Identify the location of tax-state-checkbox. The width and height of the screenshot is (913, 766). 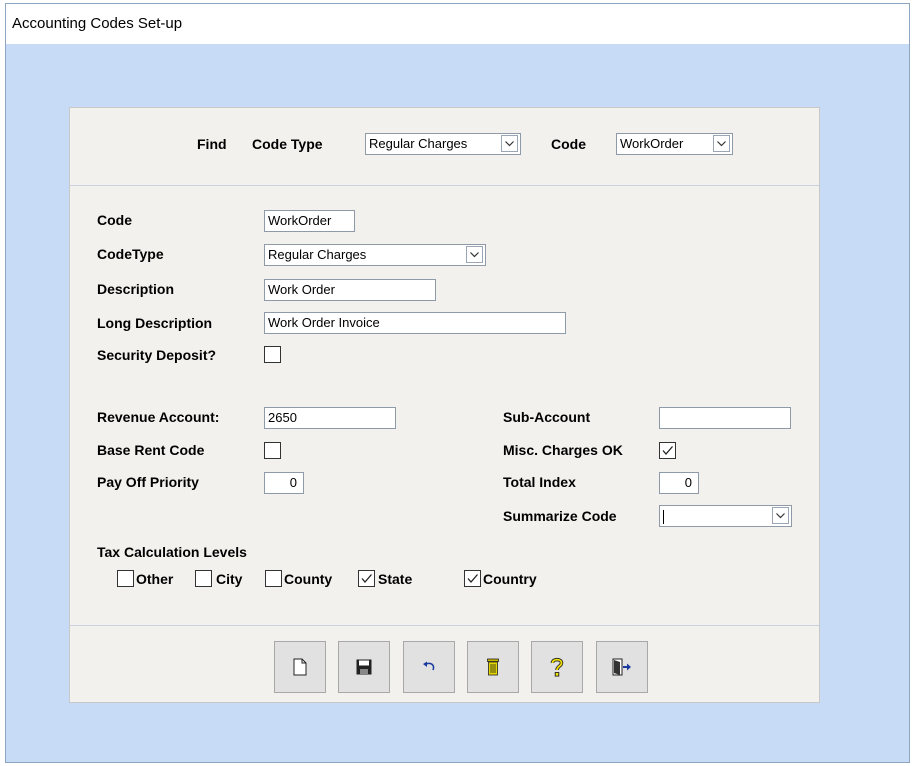
(366, 578).